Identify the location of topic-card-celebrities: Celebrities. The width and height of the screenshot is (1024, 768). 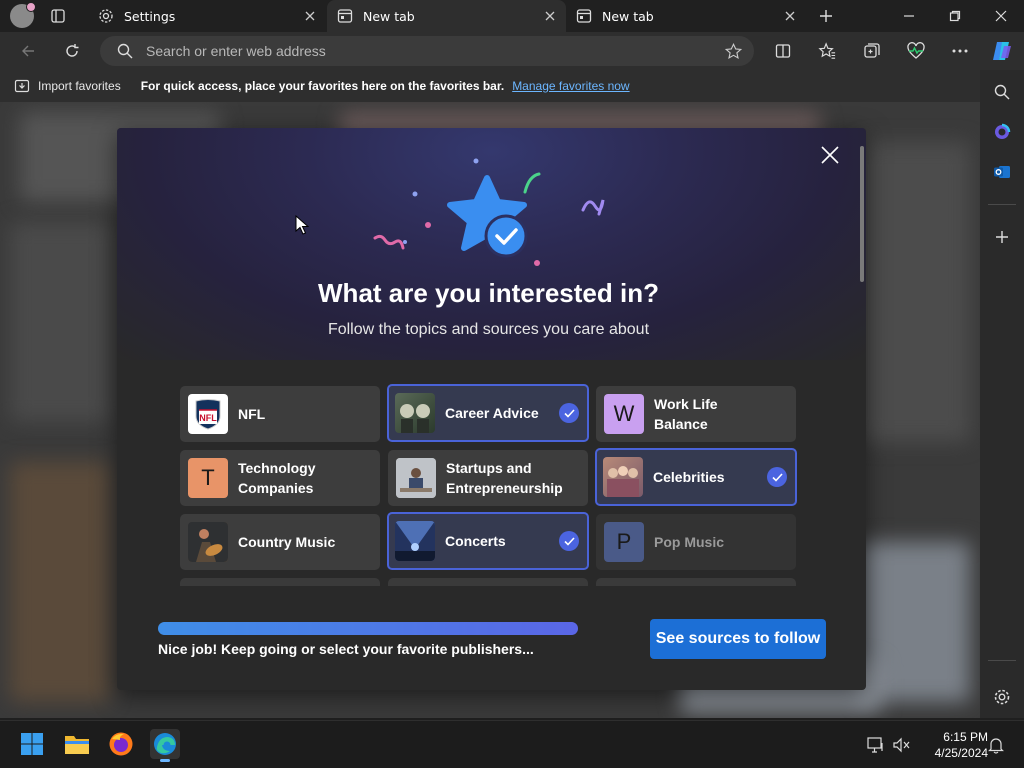
(696, 477).